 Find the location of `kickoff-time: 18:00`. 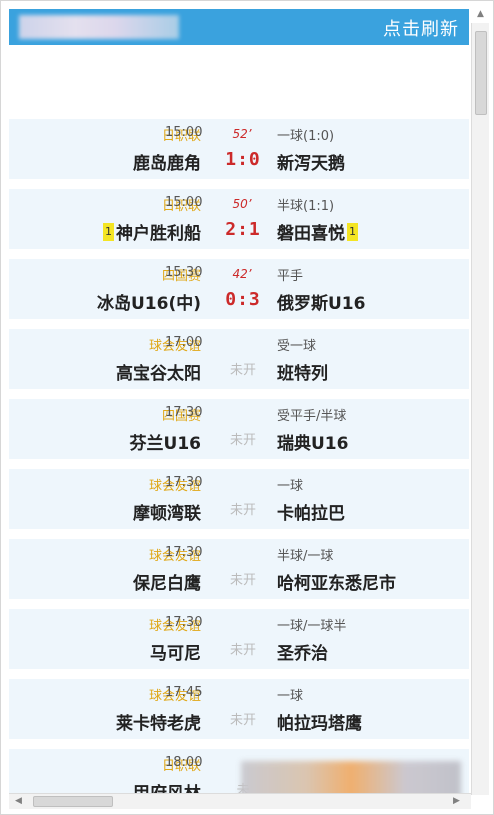

kickoff-time: 18:00 is located at coordinates (184, 762).